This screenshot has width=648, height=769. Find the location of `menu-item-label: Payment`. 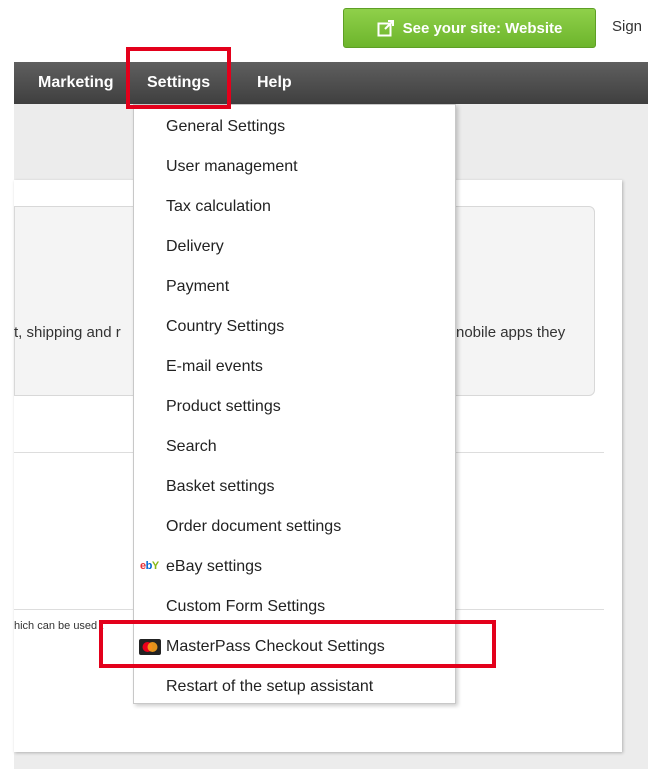

menu-item-label: Payment is located at coordinates (198, 286).